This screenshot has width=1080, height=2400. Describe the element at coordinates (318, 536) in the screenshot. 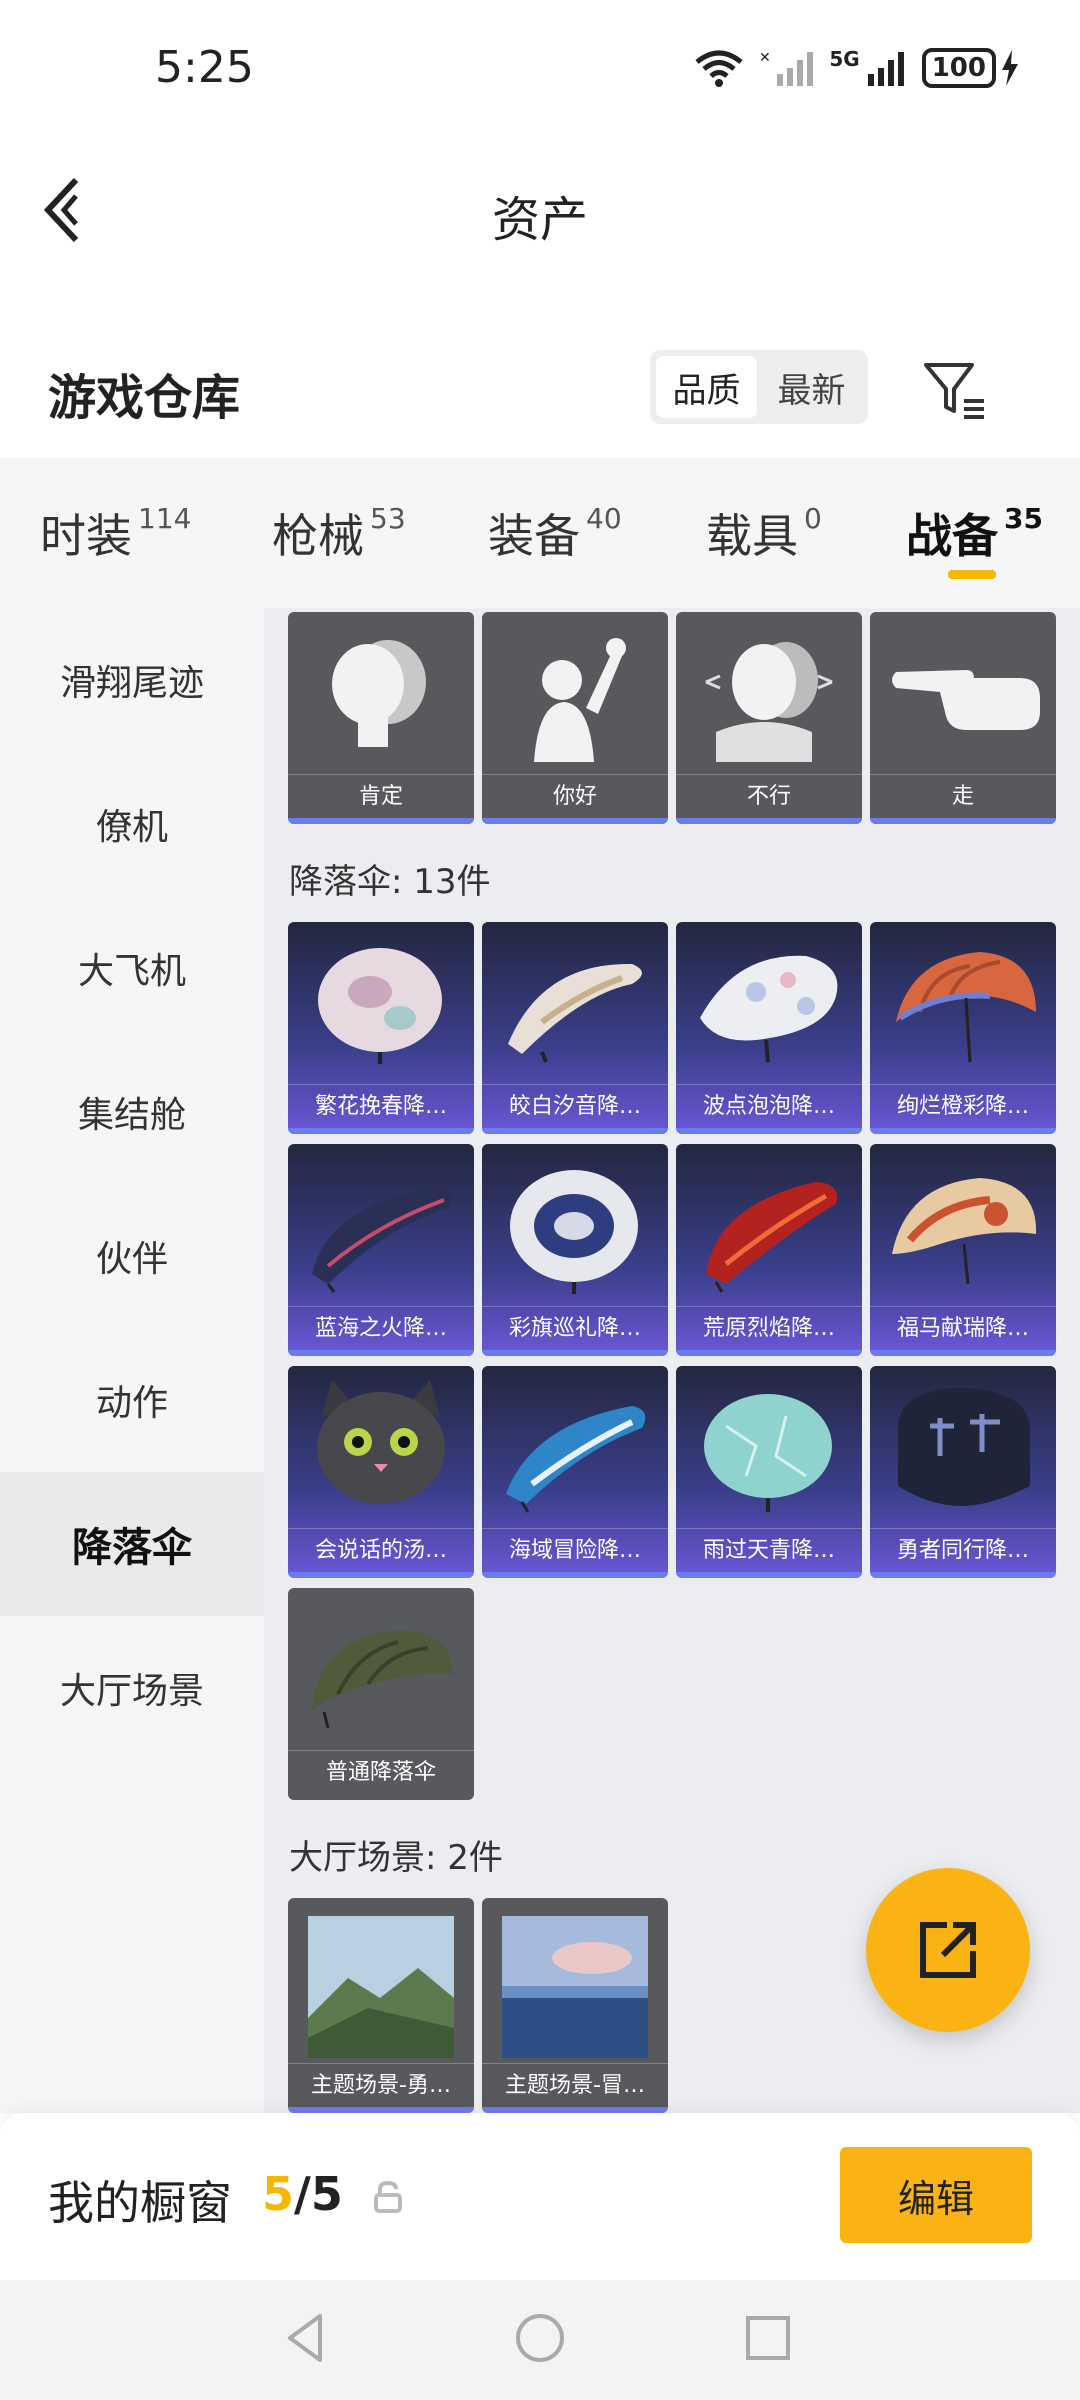

I see `tab-label: 枪械` at that location.